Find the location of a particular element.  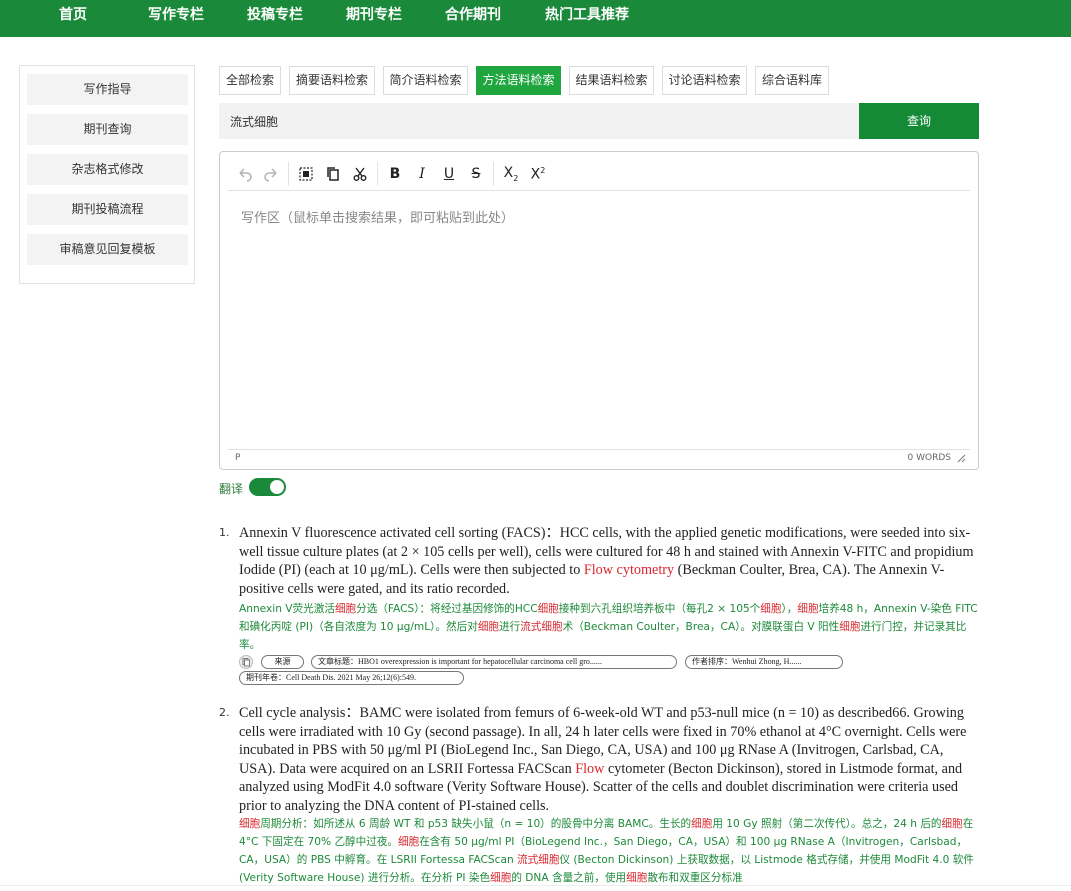

nav-item-tools: 热门工具推荐 is located at coordinates (587, 15).